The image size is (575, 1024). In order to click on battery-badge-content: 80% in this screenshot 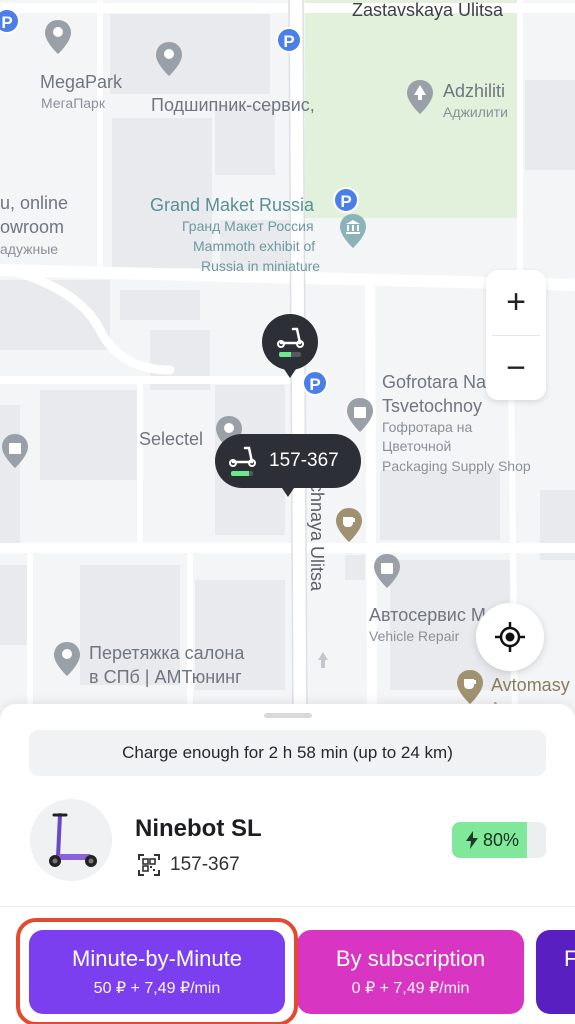, I will do `click(492, 840)`.